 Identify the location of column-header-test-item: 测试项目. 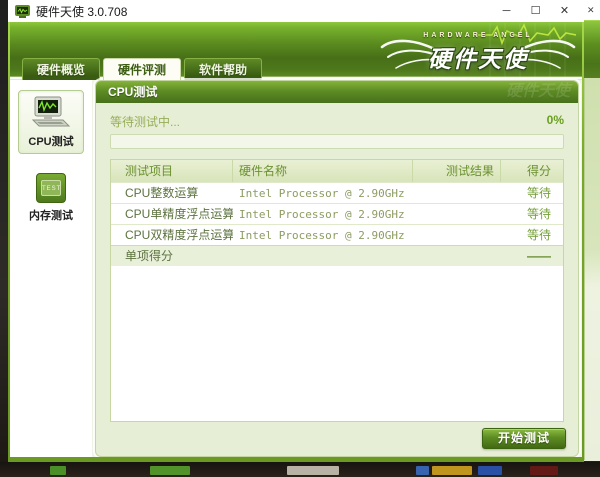
(172, 171).